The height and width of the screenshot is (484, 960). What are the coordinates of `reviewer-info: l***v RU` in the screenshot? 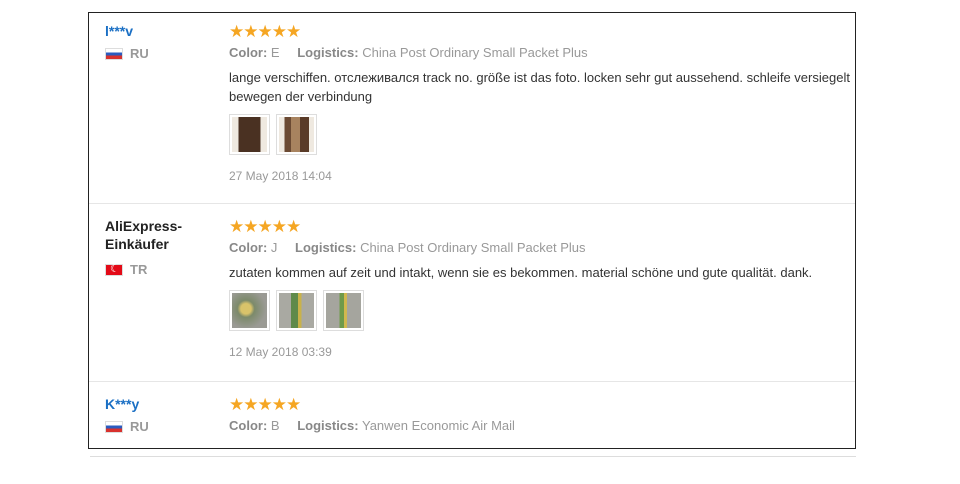 It's located at (160, 41).